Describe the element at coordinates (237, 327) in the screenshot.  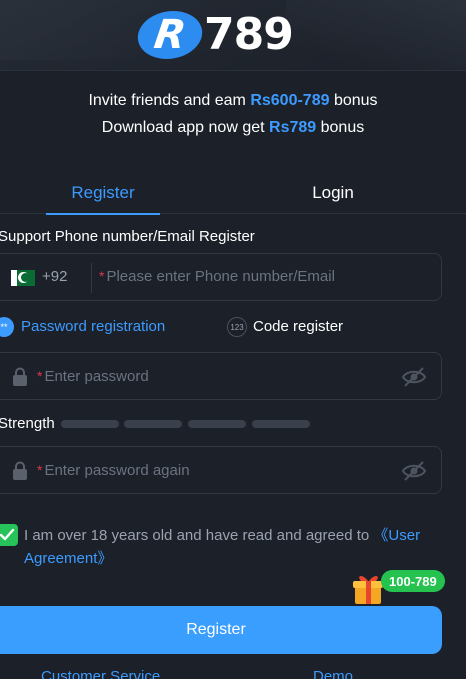
I see `code-register-radio: 123` at that location.